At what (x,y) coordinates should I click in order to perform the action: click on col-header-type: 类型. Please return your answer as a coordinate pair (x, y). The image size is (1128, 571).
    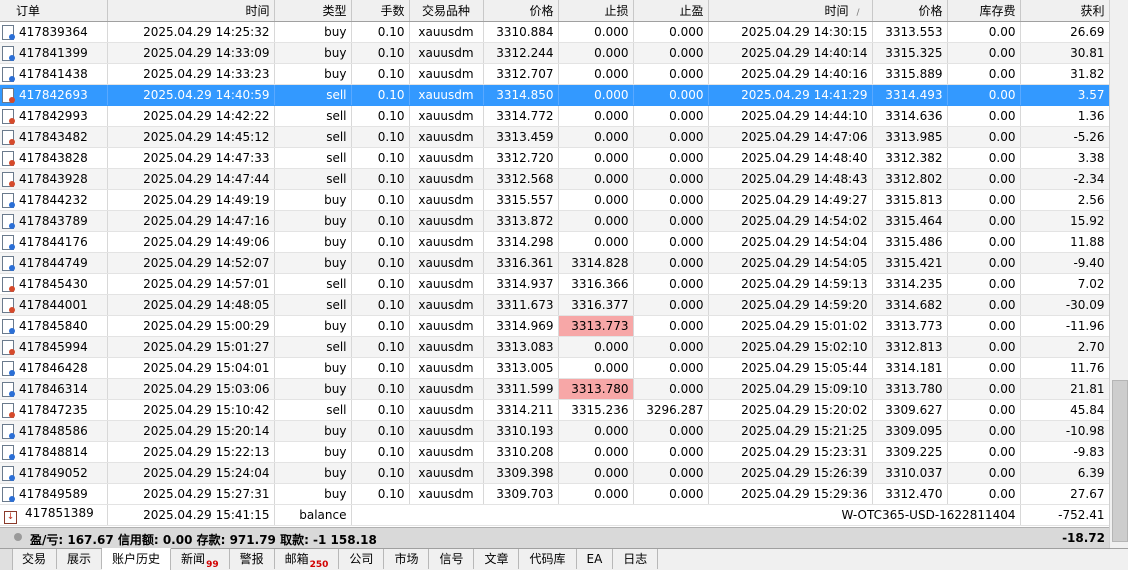
    Looking at the image, I should click on (313, 11).